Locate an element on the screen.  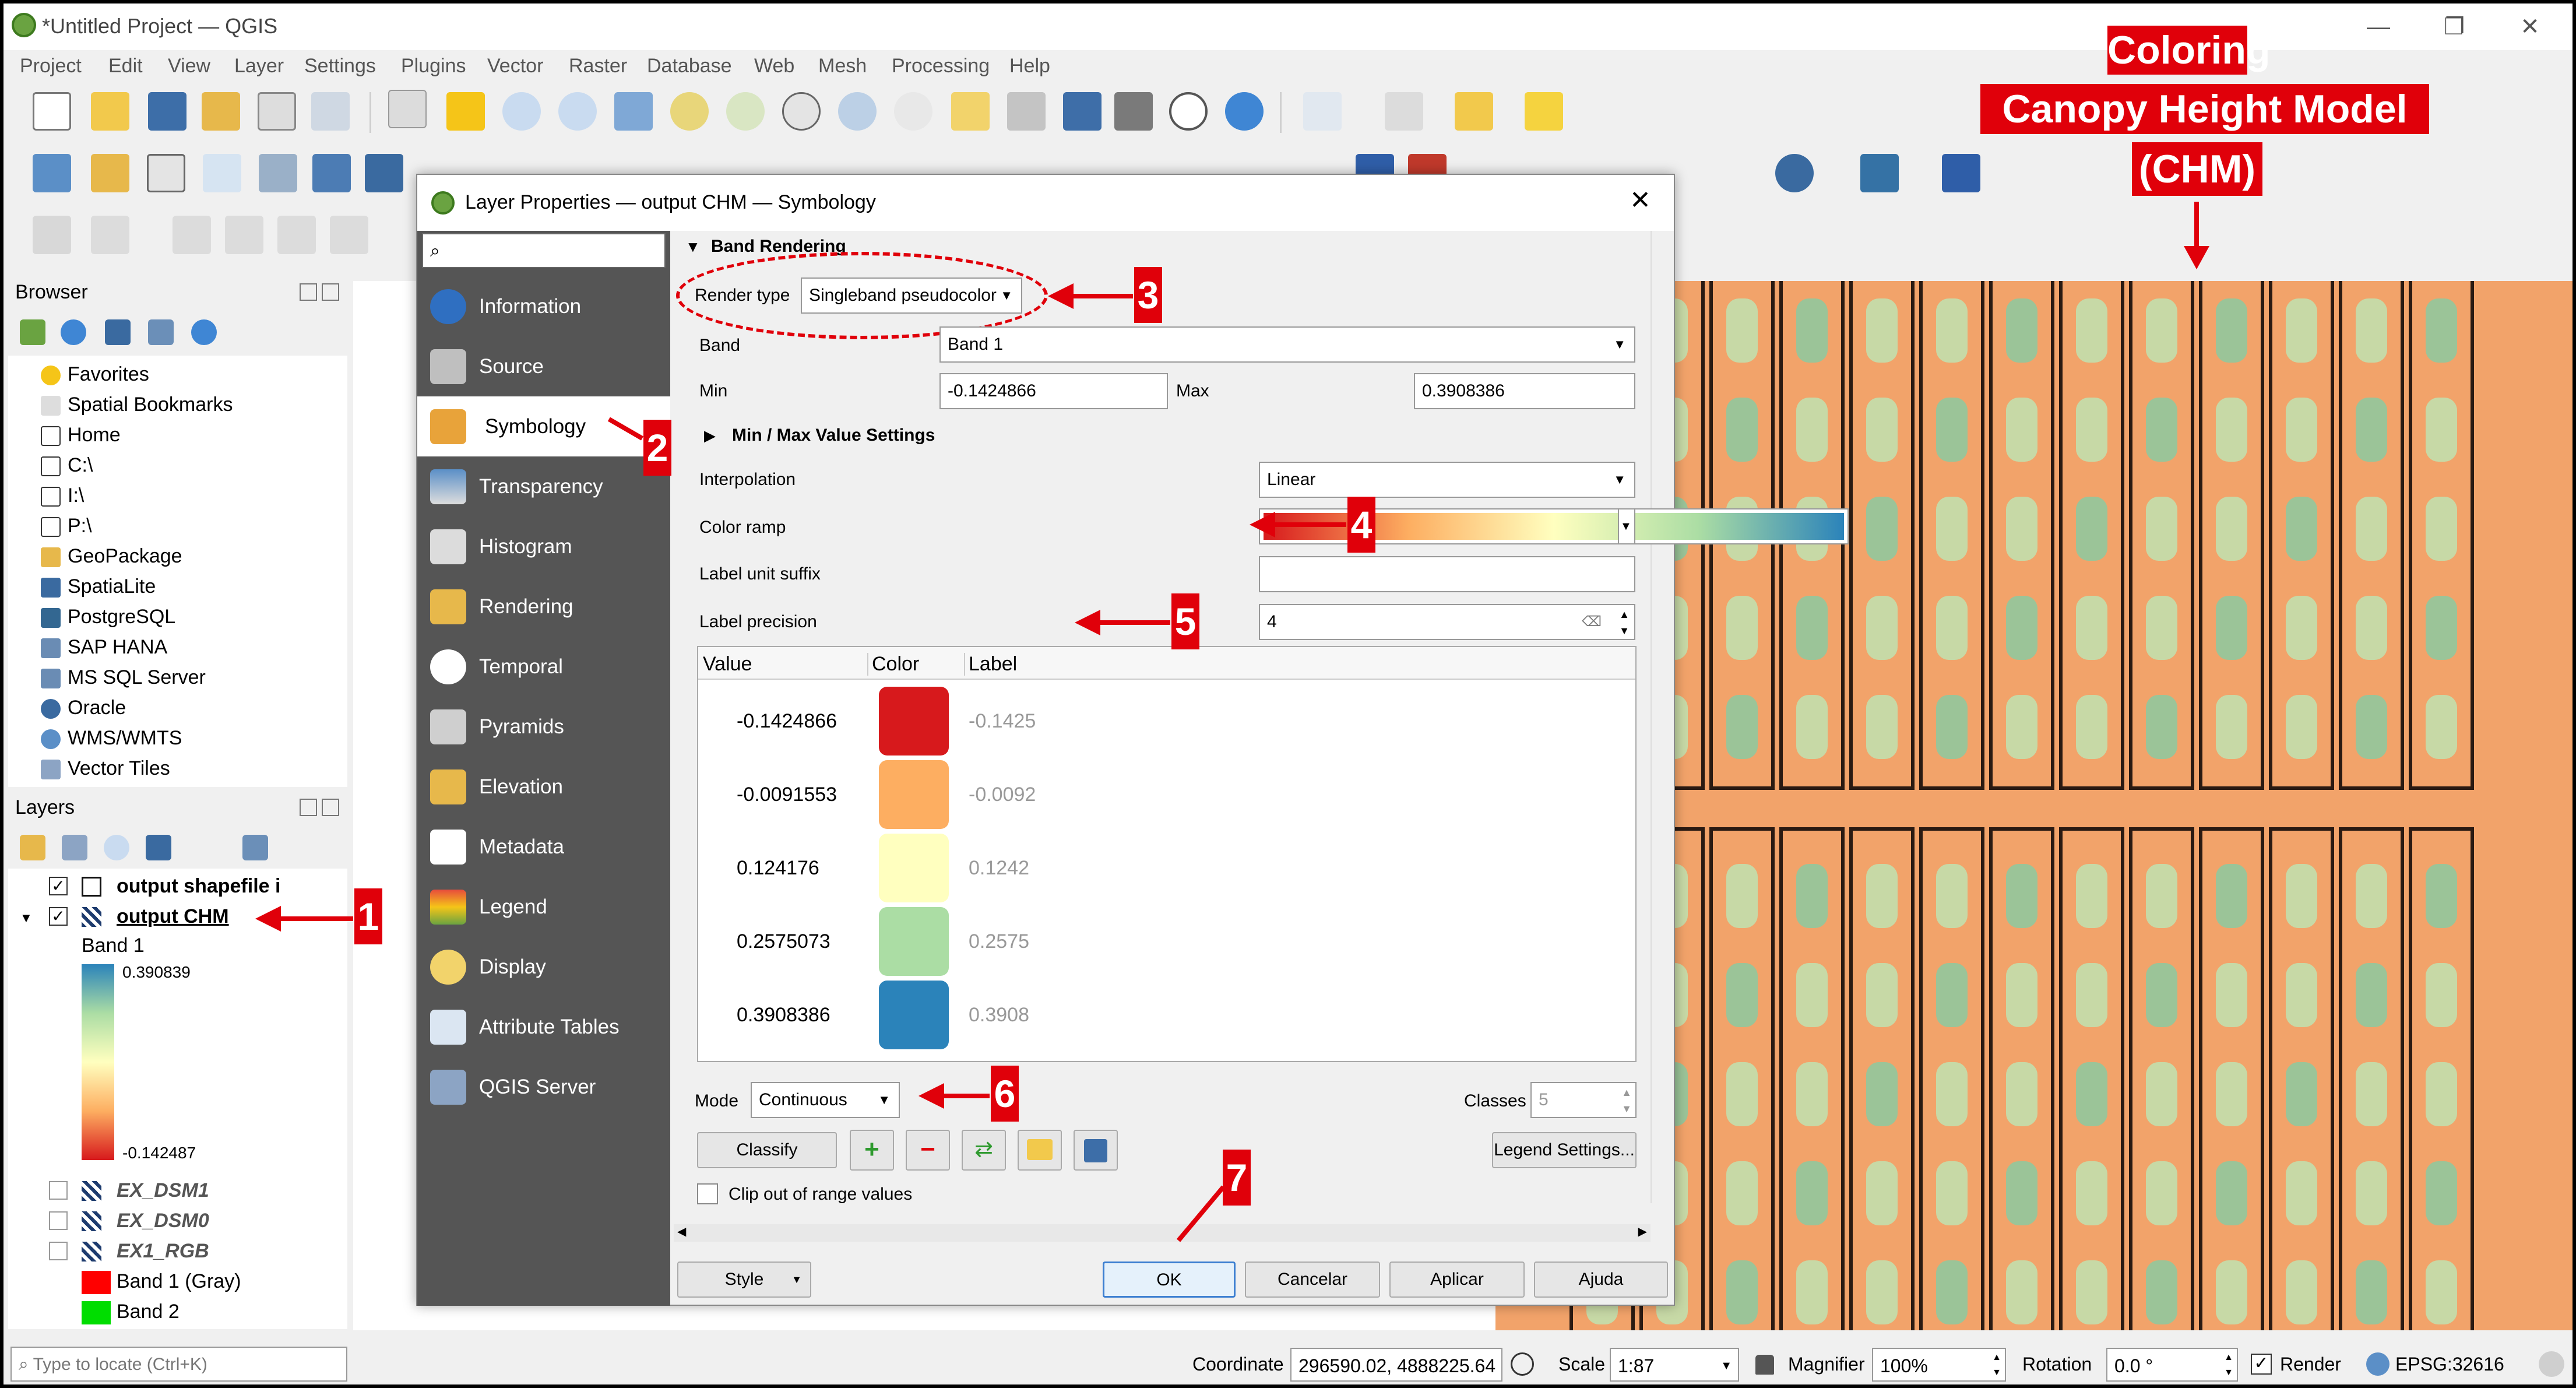
browser-item-home: Home is located at coordinates (81, 435).